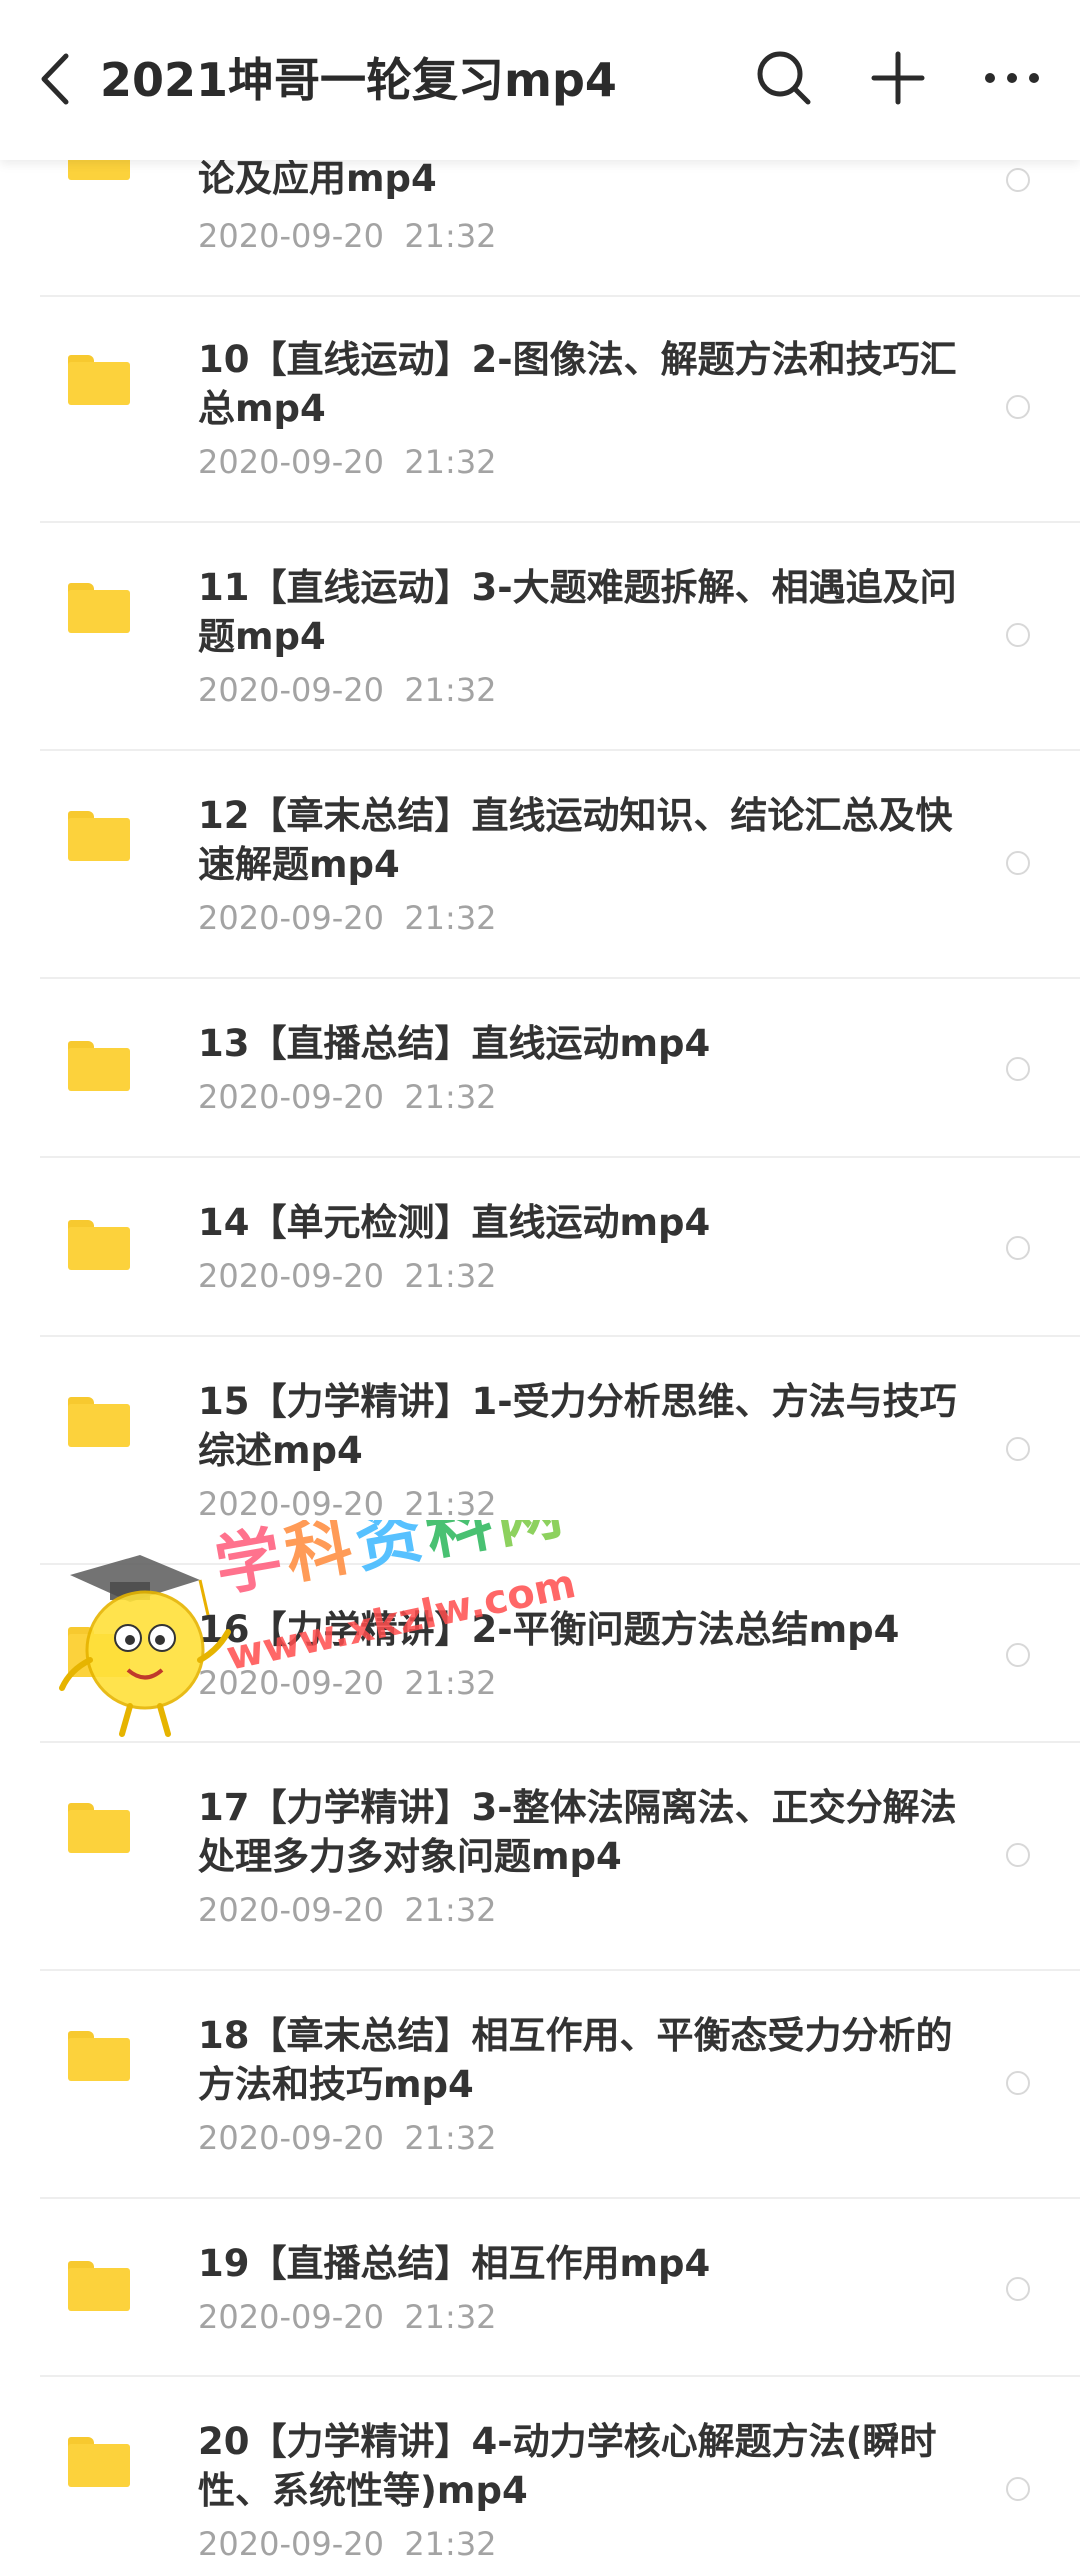 This screenshot has height=2558, width=1080. I want to click on search-icon, so click(784, 78).